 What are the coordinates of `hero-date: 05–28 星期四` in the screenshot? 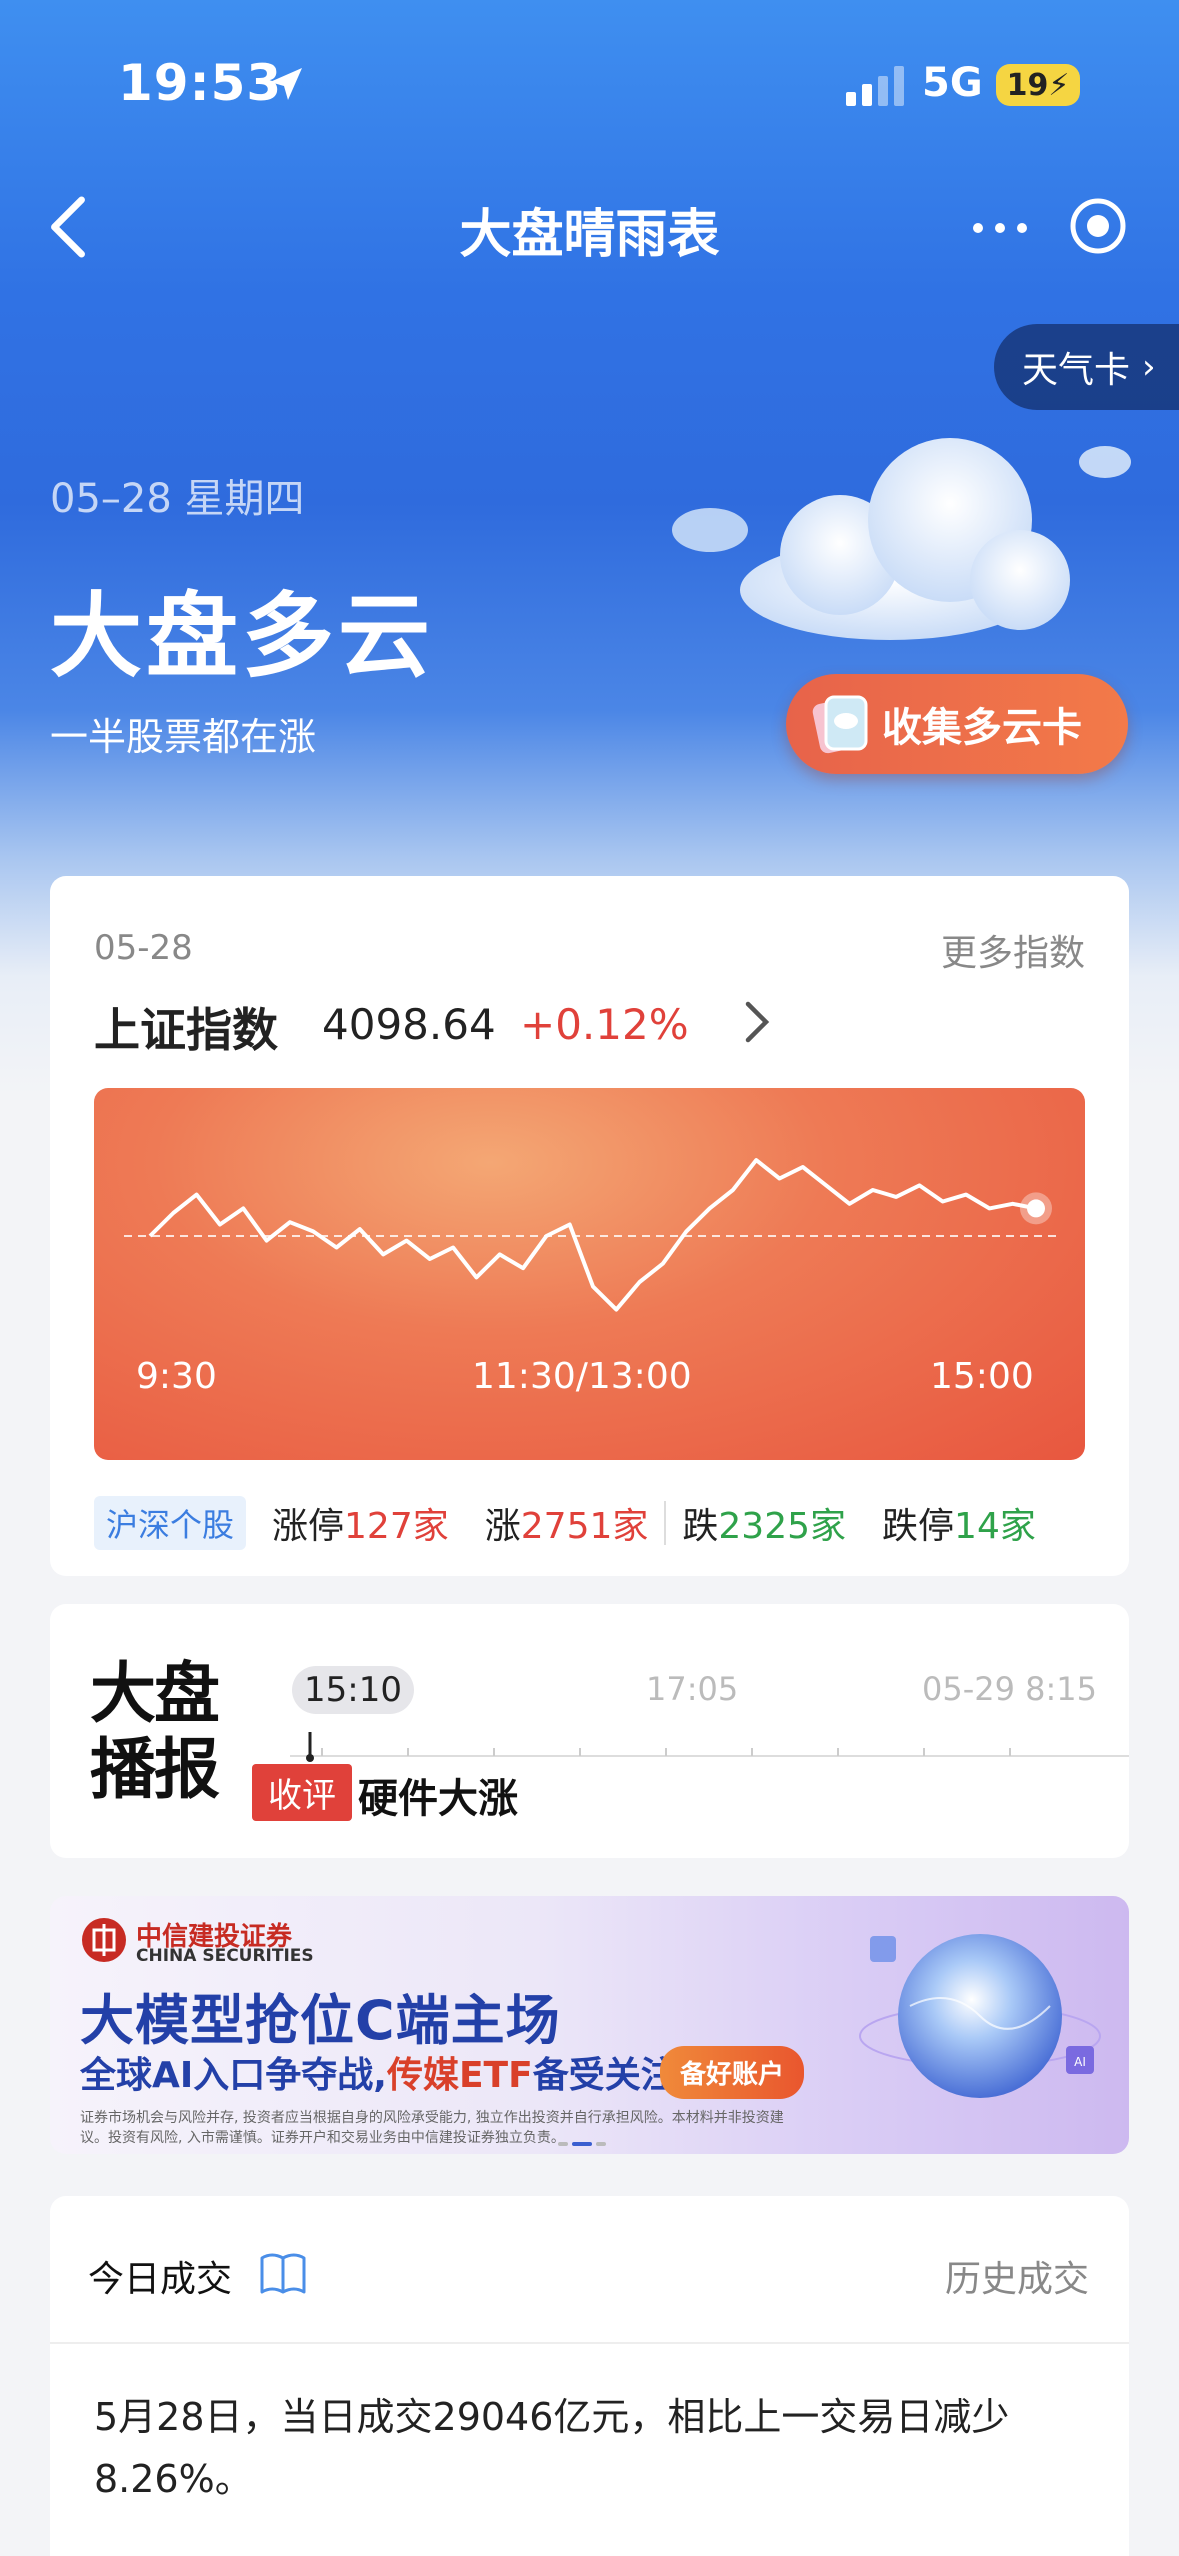 It's located at (177, 499).